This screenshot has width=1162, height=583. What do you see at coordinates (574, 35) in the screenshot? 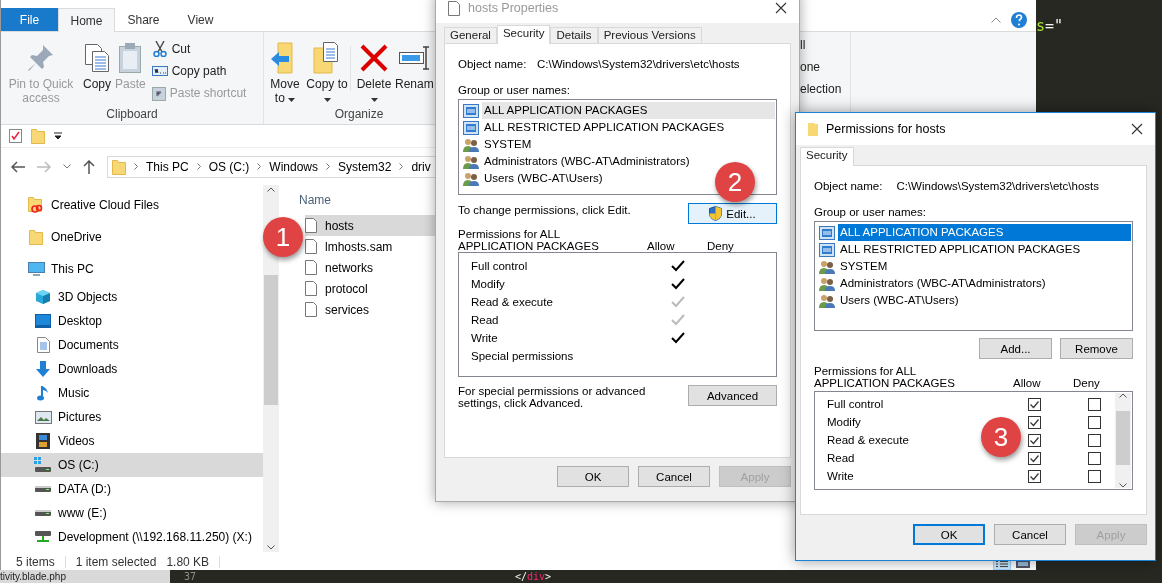
I see `tab: Details` at bounding box center [574, 35].